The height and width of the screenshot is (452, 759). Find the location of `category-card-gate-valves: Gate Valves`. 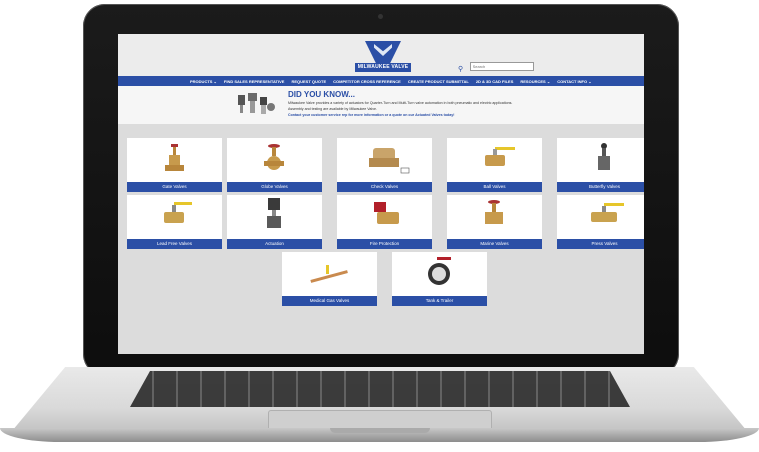

category-card-gate-valves: Gate Valves is located at coordinates (174, 165).